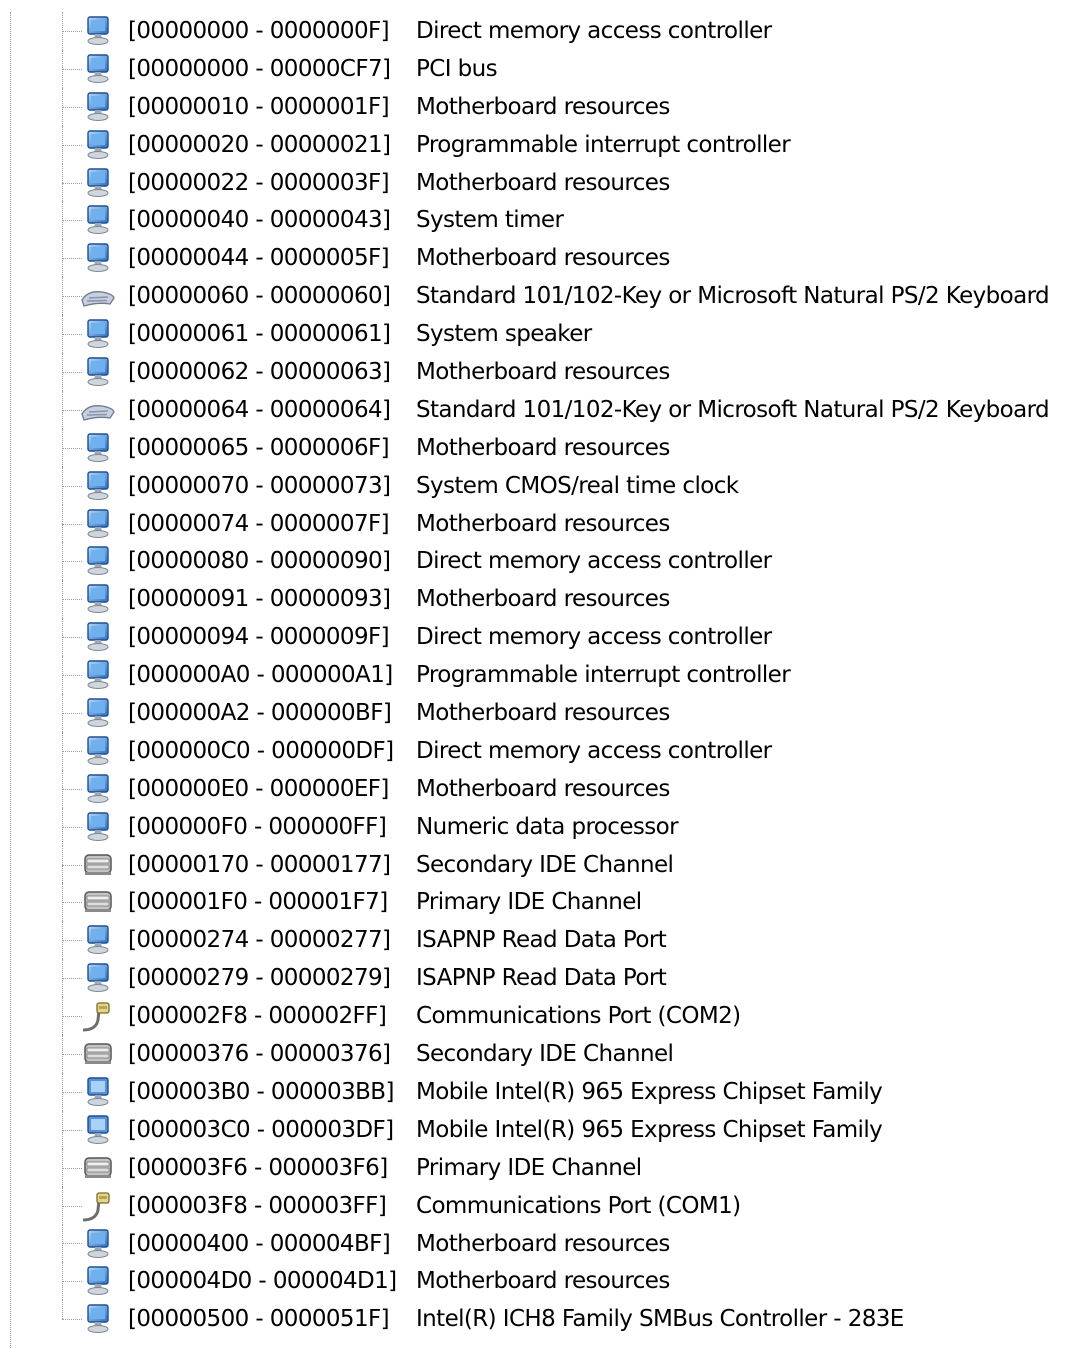  Describe the element at coordinates (594, 637) in the screenshot. I see `device-name: Direct memory access controller` at that location.